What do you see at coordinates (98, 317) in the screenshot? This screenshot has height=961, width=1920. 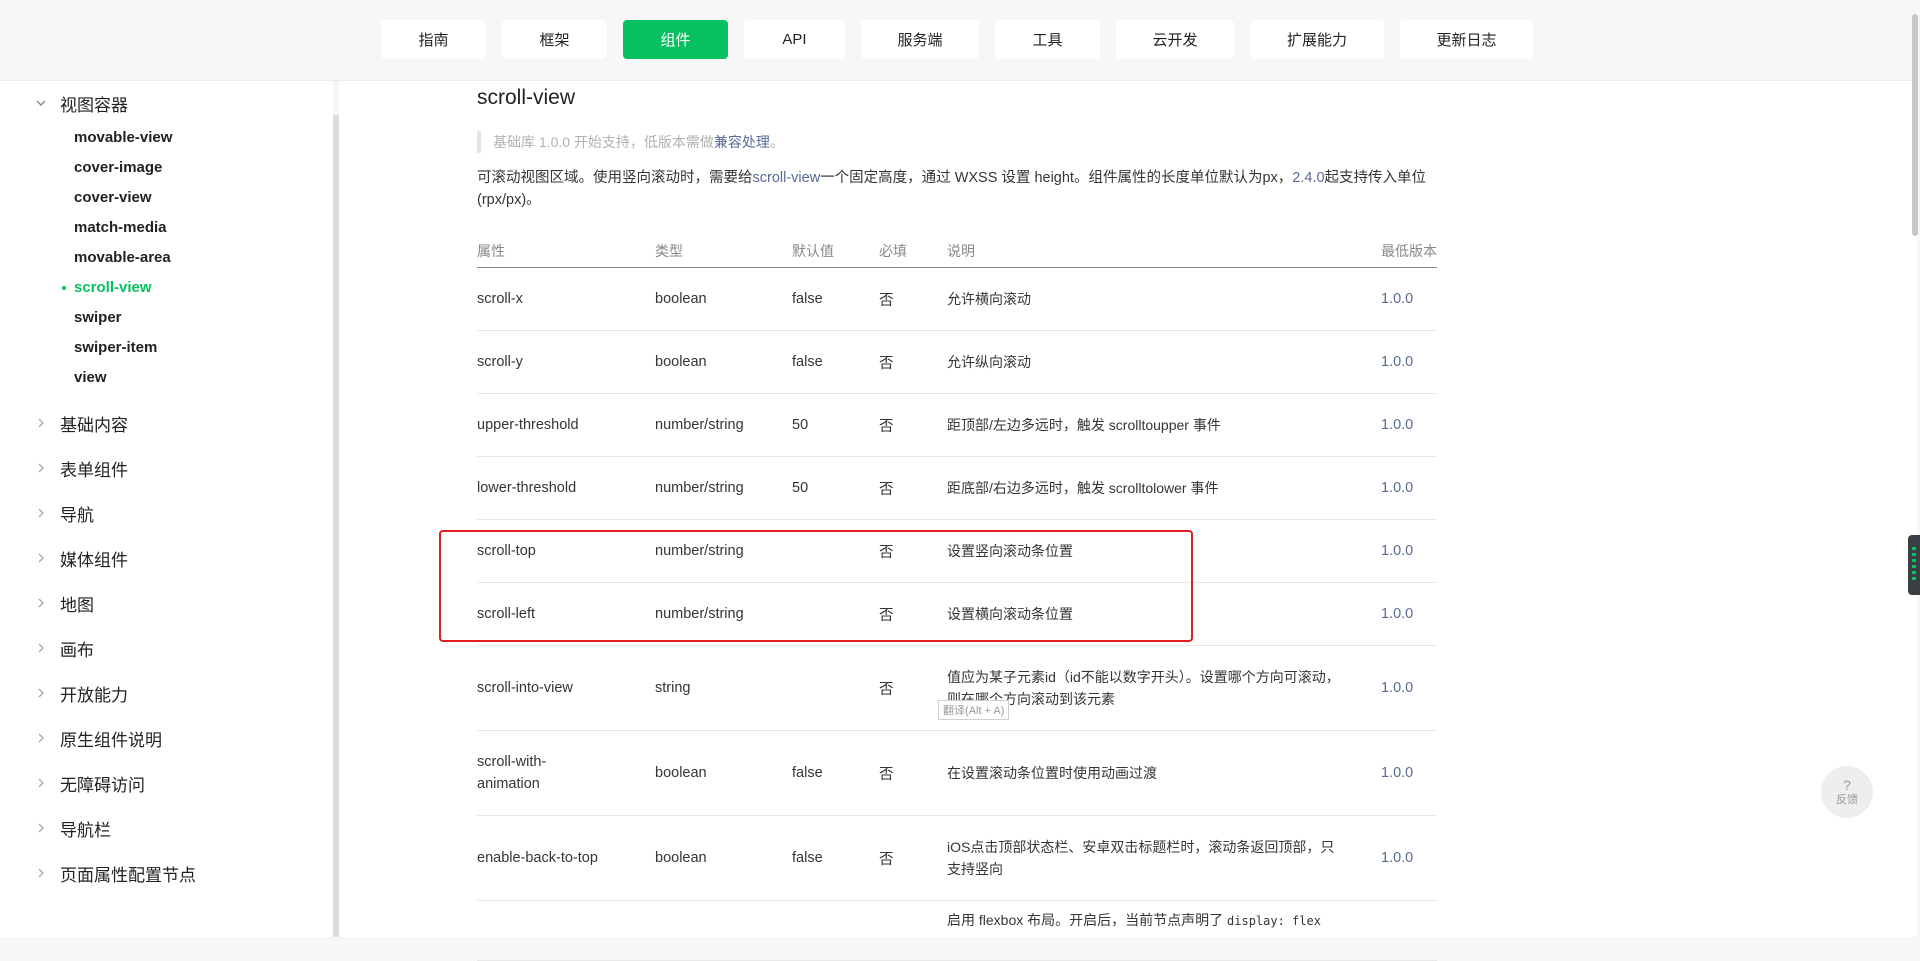 I see `sidebar-item-swiper: swiper` at bounding box center [98, 317].